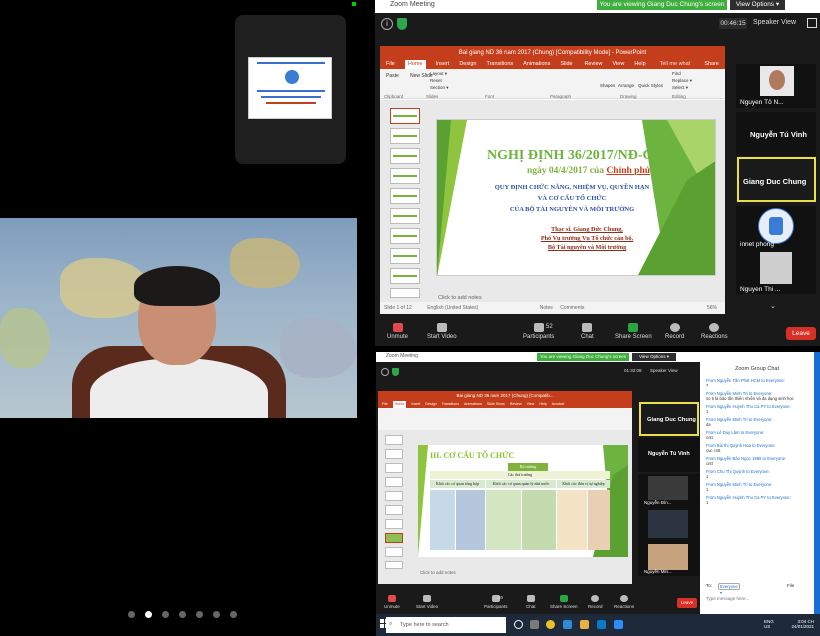  What do you see at coordinates (769, 624) in the screenshot?
I see `language-indicator: ENG US` at bounding box center [769, 624].